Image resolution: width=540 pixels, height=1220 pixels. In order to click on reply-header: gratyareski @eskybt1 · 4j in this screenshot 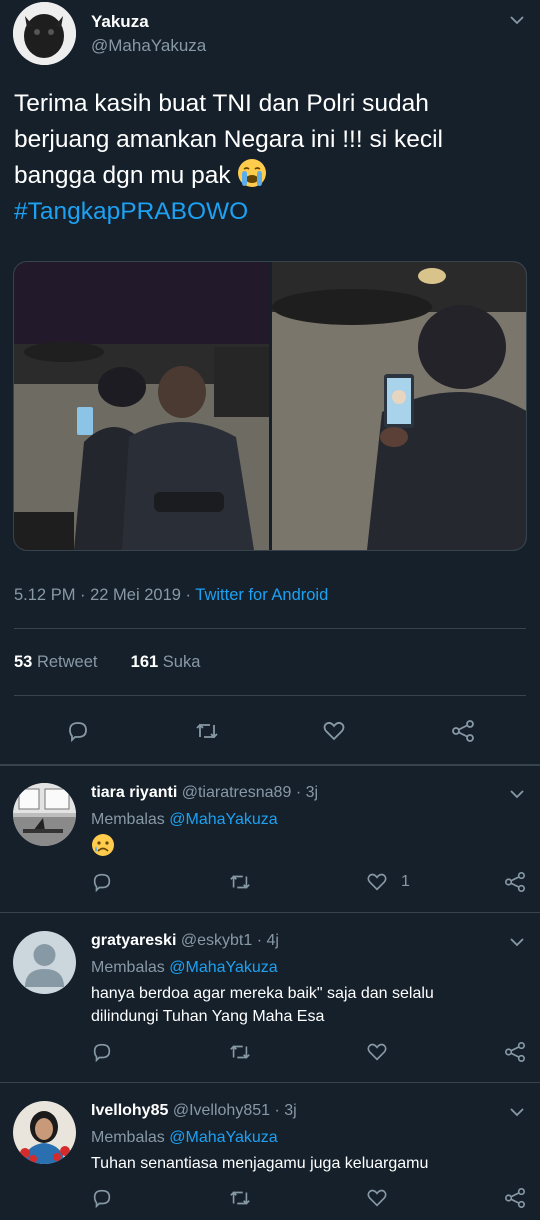, I will do `click(185, 941)`.